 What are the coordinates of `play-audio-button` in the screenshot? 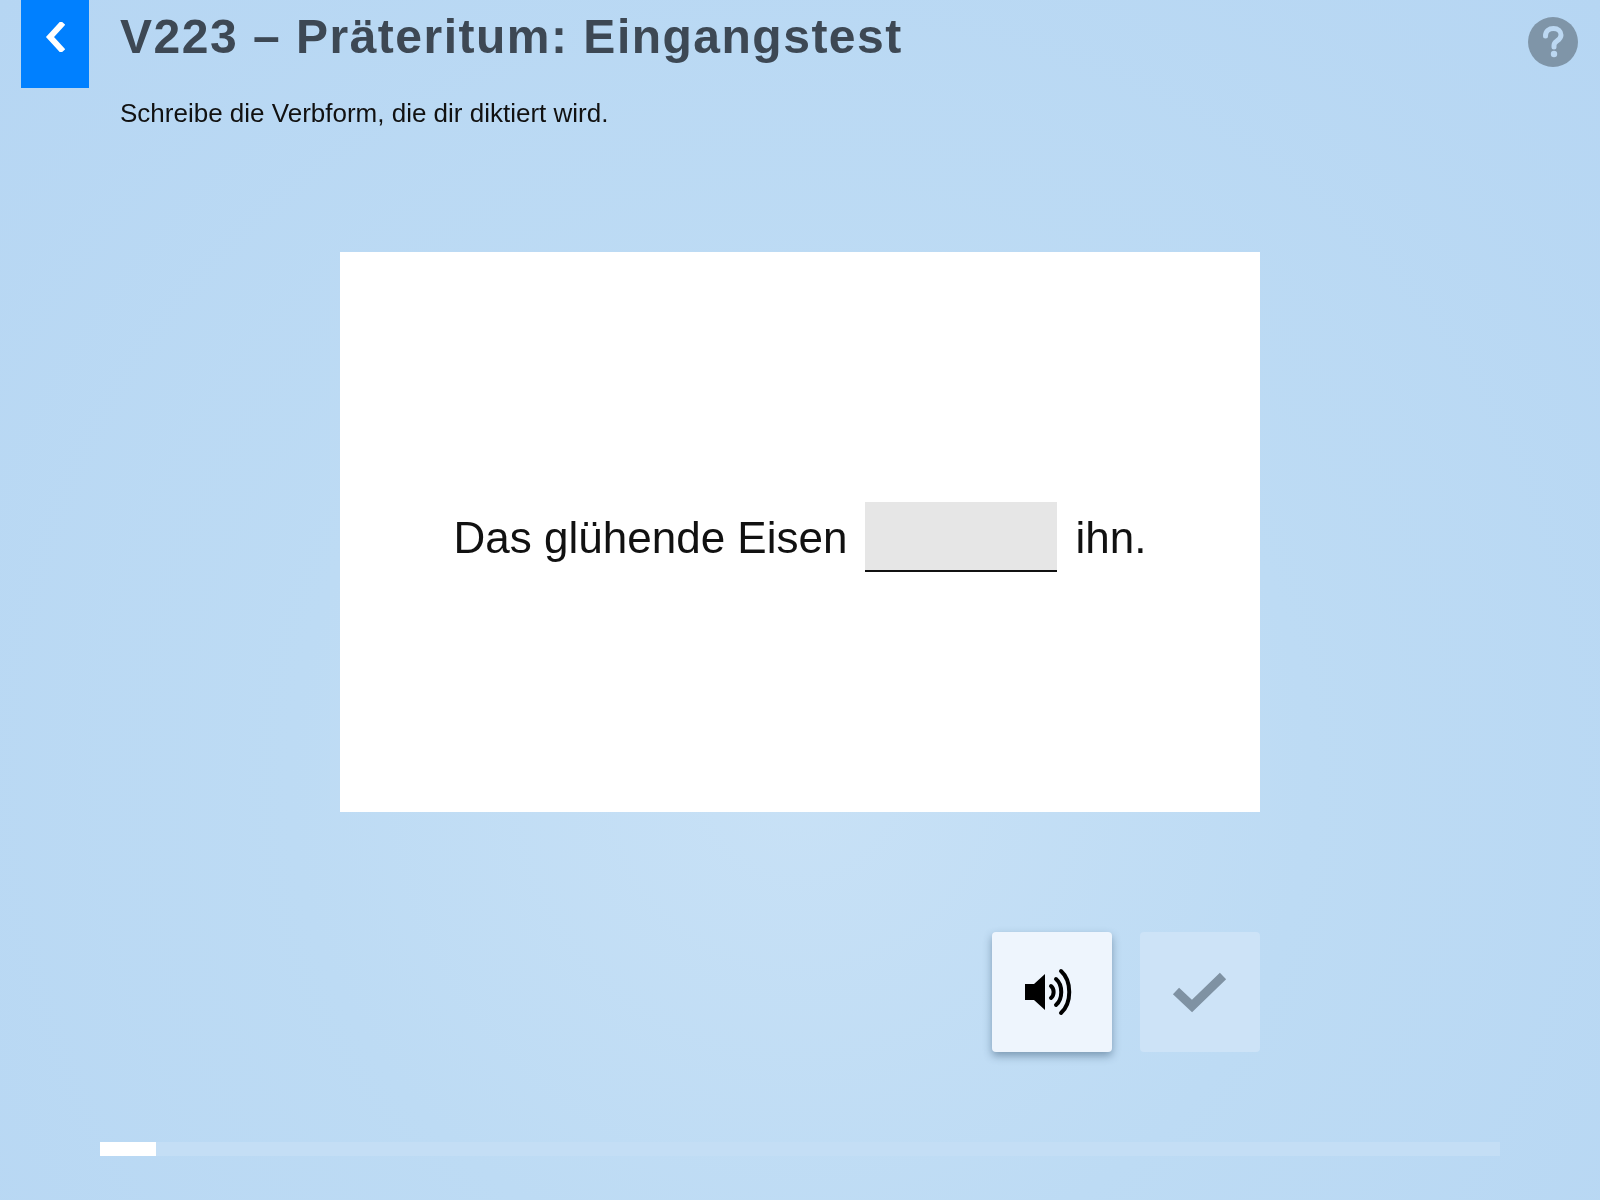 It's located at (1052, 992).